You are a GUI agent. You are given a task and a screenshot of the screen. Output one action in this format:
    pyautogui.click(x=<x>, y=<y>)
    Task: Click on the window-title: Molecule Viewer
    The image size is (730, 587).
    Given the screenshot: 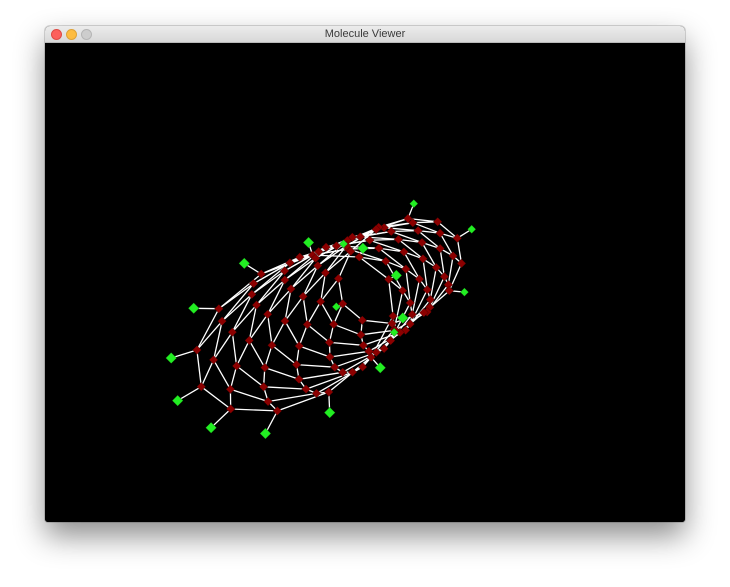 What is the action you would take?
    pyautogui.click(x=365, y=34)
    